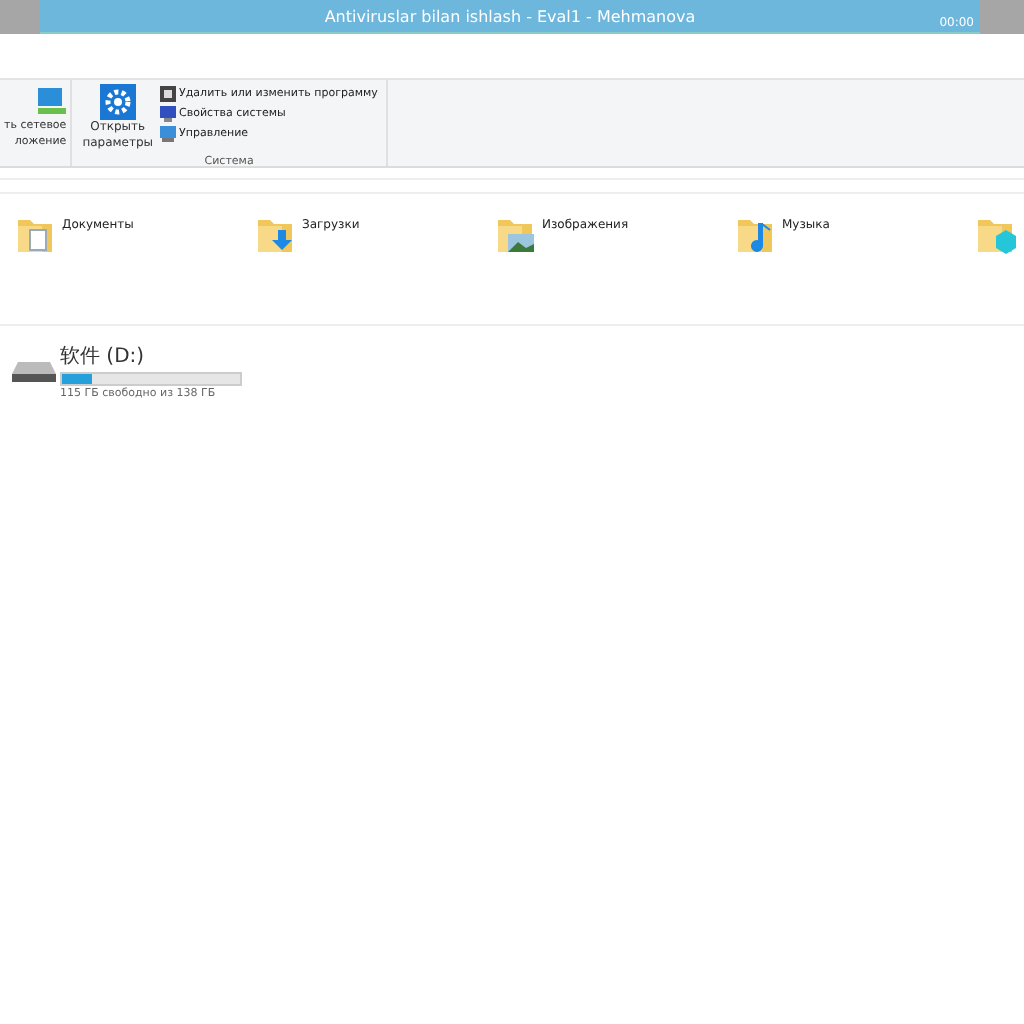 This screenshot has height=1024, width=1024. I want to click on settings-icon, so click(117, 102).